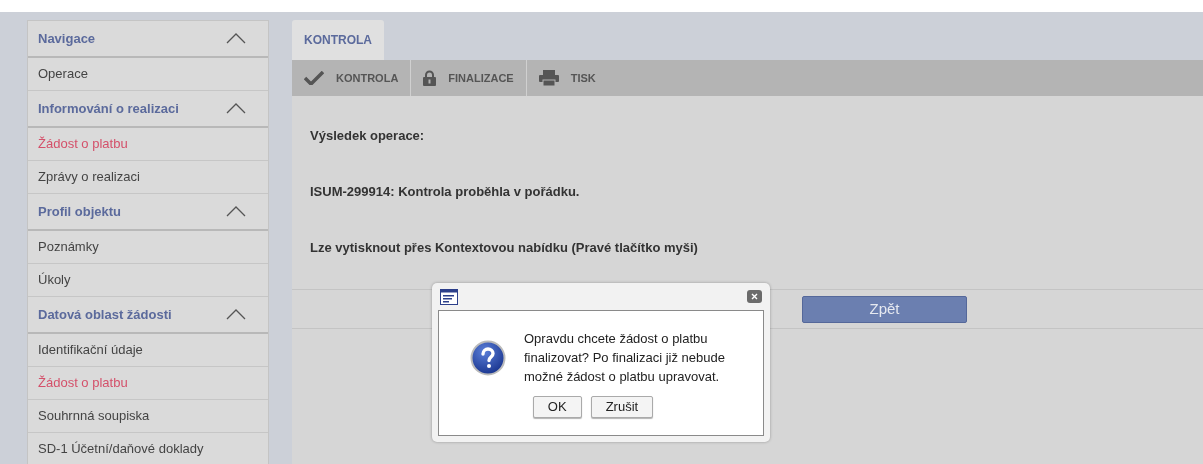 The image size is (1203, 464). I want to click on sidebar-item: Souhrnná soupiska, so click(148, 416).